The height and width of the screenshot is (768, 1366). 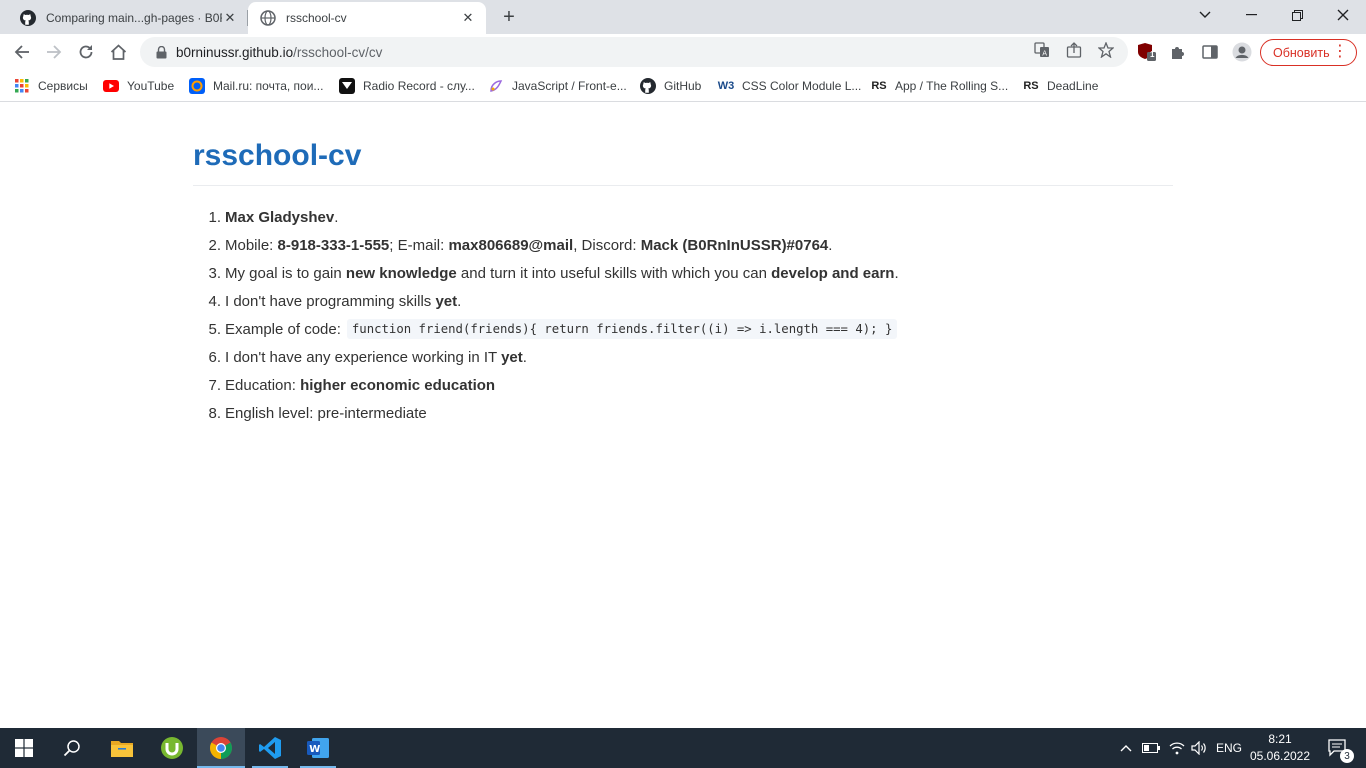 What do you see at coordinates (172, 748) in the screenshot?
I see `utorrent-icon` at bounding box center [172, 748].